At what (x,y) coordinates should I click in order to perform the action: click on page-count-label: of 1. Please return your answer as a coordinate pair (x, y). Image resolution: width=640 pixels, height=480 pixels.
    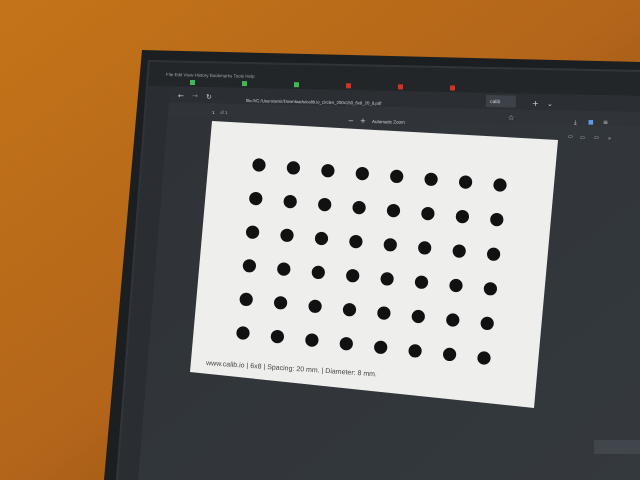
    Looking at the image, I should click on (224, 112).